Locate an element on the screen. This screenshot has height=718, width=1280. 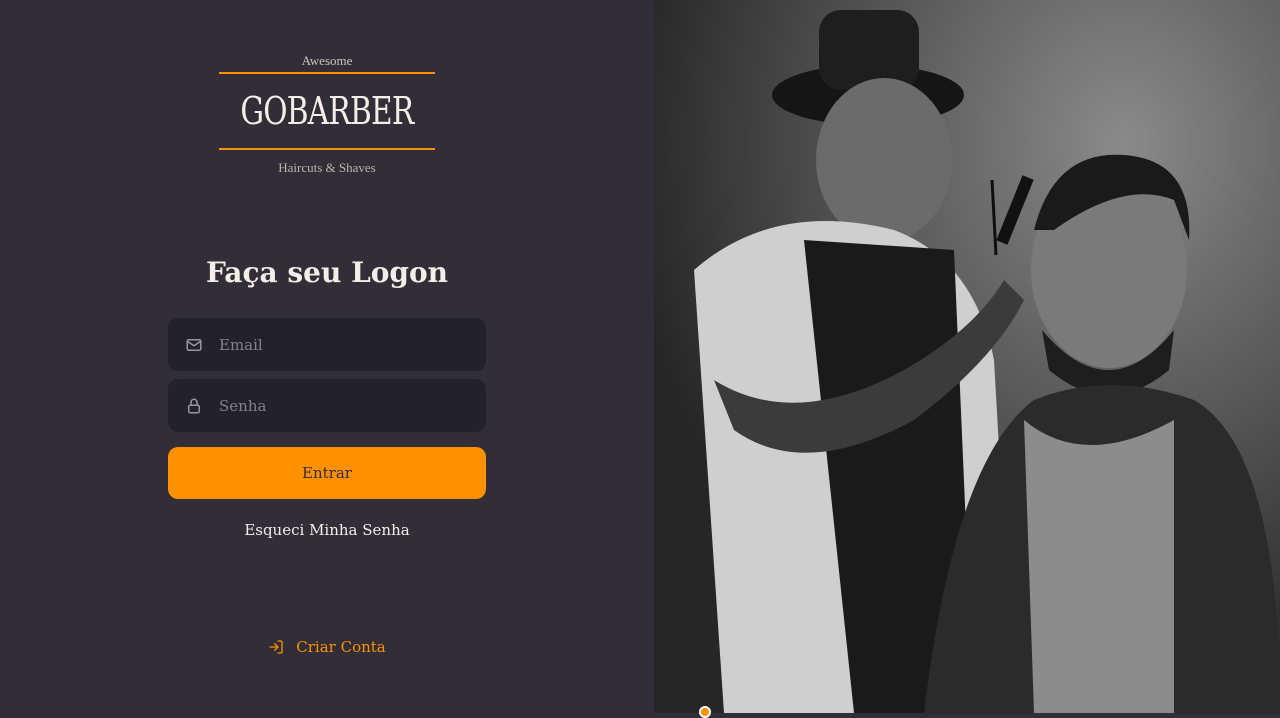
page-title: Faça seu Logon is located at coordinates (327, 272).